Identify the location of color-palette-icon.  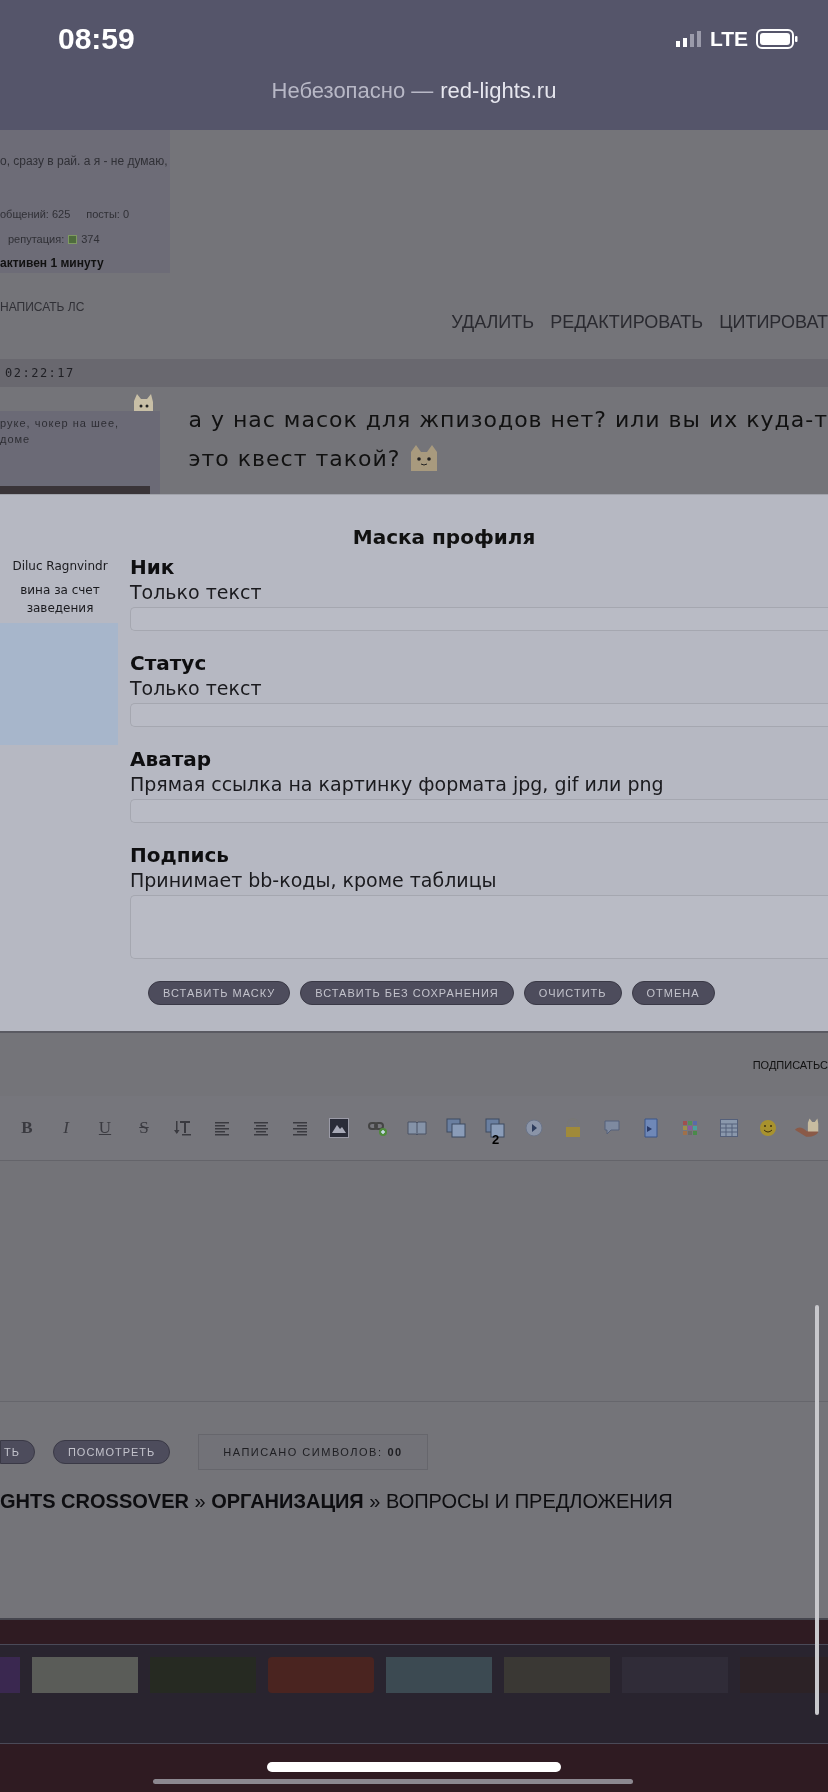
(690, 1128).